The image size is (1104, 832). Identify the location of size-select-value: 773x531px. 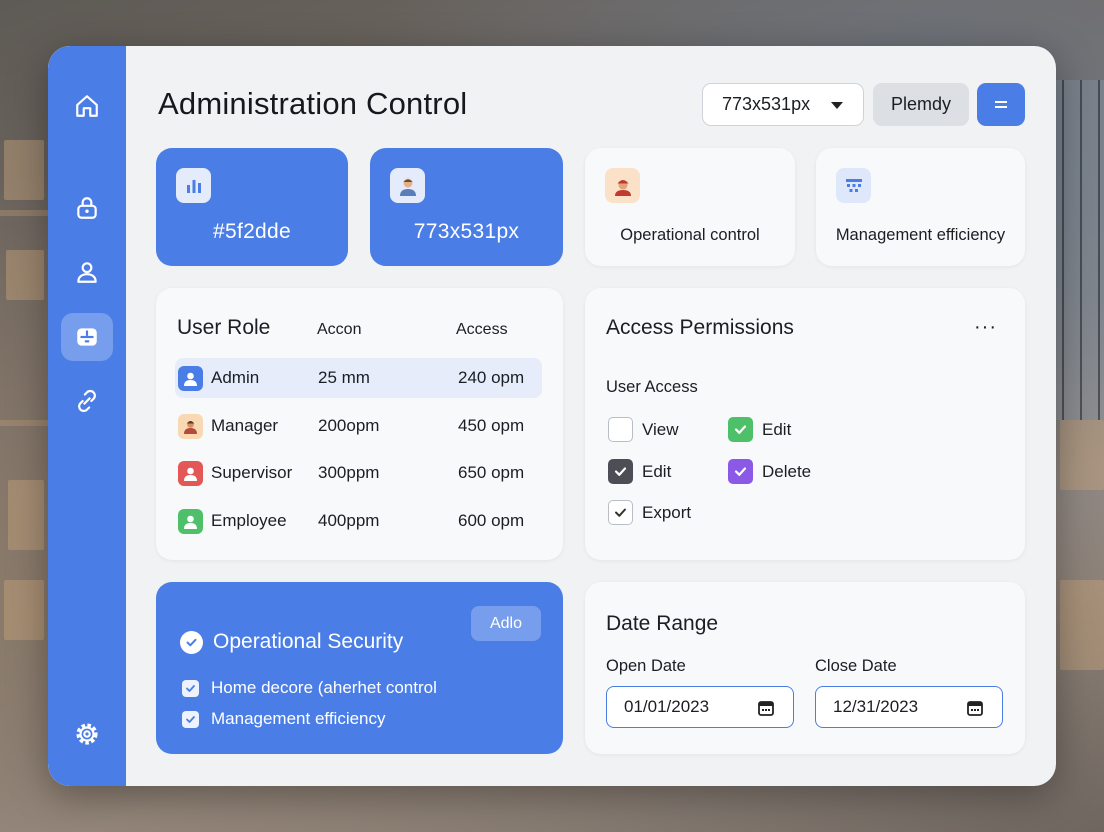
(766, 104).